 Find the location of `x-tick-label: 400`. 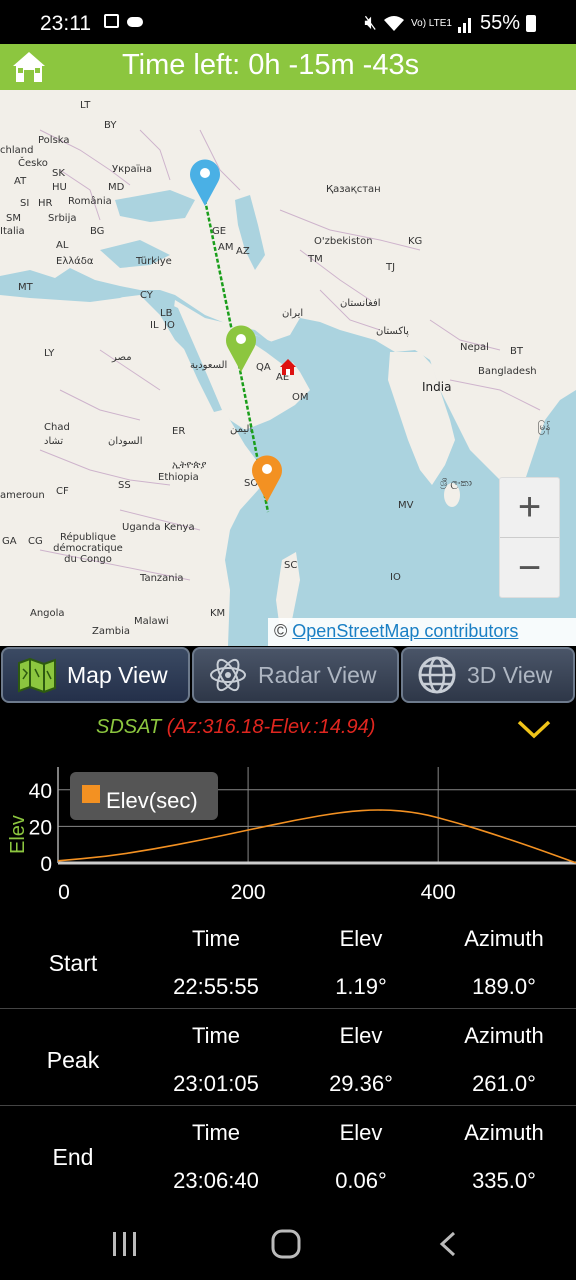

x-tick-label: 400 is located at coordinates (438, 892).